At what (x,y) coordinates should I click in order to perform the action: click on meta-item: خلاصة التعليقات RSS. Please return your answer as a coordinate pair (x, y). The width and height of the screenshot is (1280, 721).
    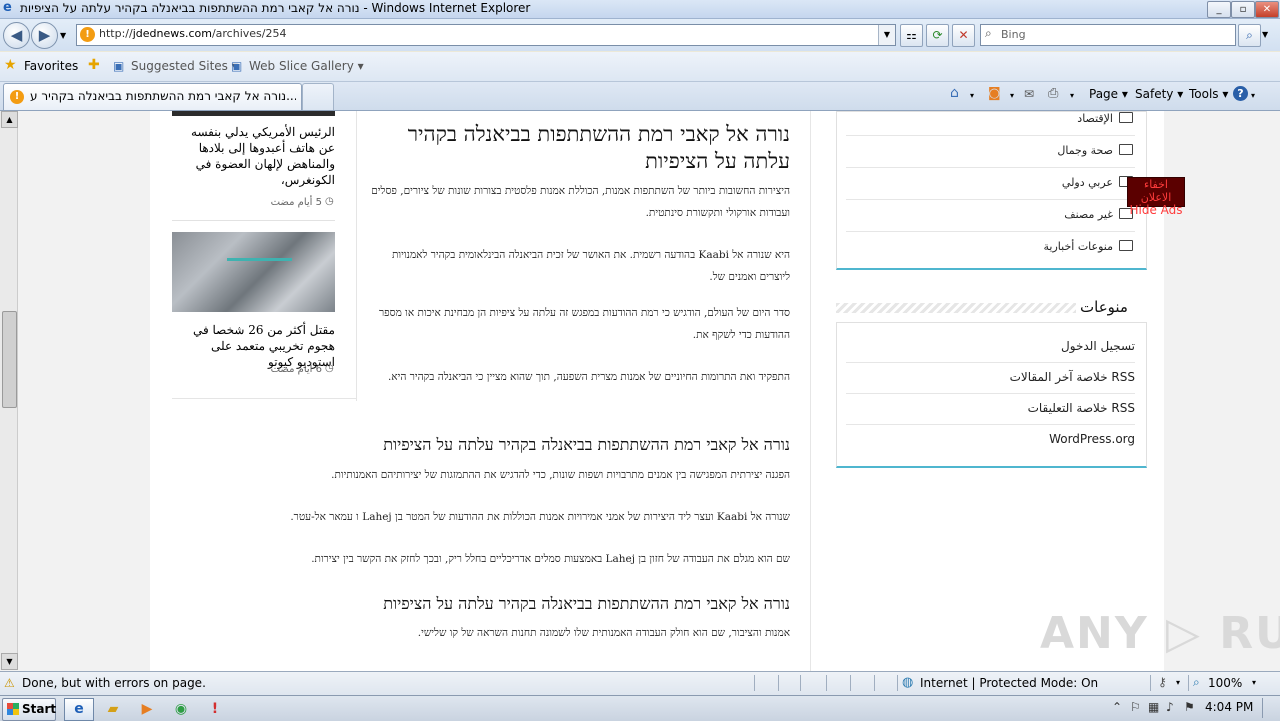
    Looking at the image, I should click on (990, 409).